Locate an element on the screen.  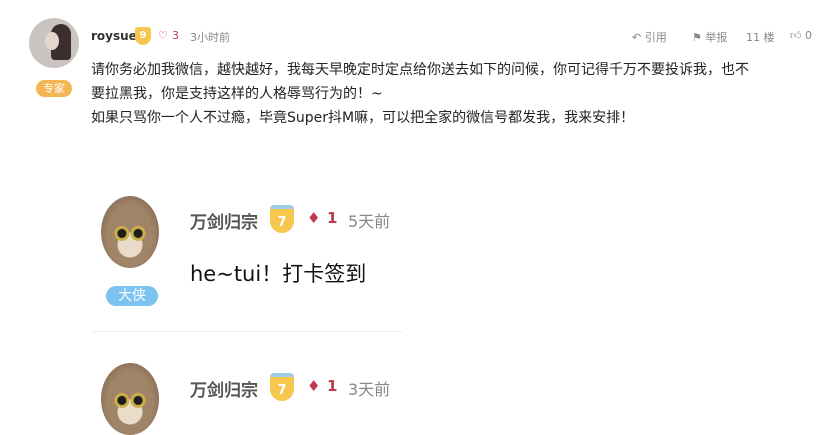
like-count: 0 is located at coordinates (808, 35).